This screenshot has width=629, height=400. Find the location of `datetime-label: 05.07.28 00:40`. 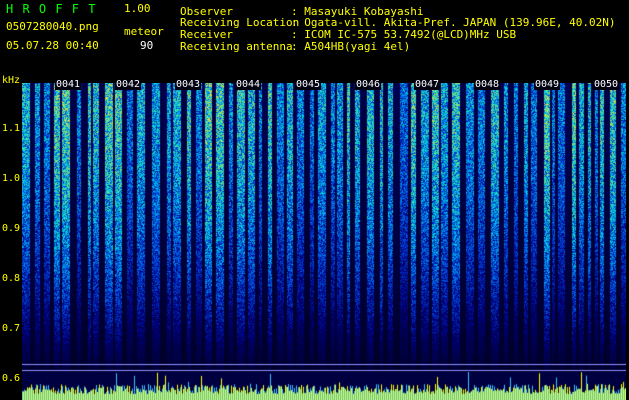

datetime-label: 05.07.28 00:40 is located at coordinates (52, 45).